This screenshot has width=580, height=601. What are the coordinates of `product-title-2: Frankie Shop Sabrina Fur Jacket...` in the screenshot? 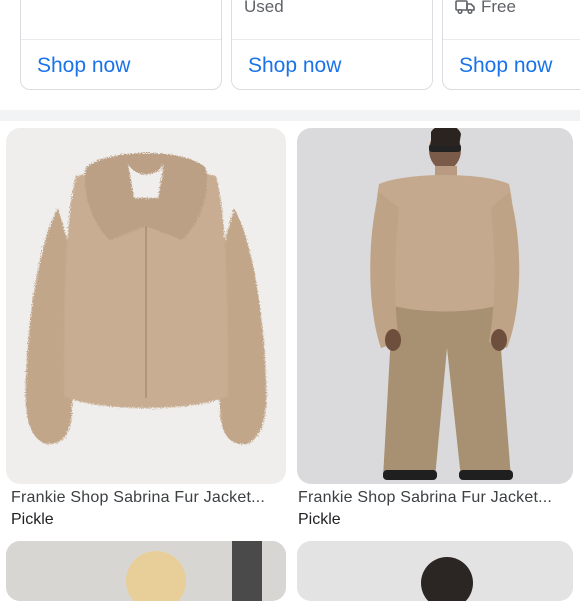 It's located at (425, 498).